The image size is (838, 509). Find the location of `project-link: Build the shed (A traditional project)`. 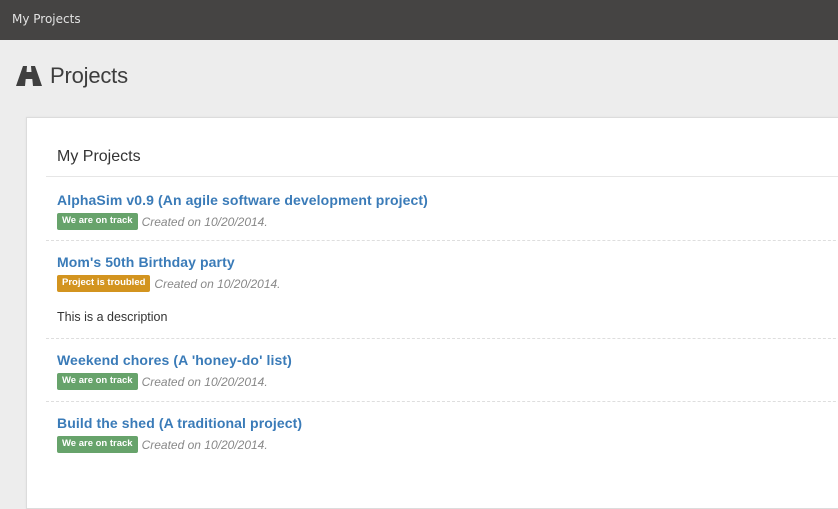

project-link: Build the shed (A traditional project) is located at coordinates (447, 423).